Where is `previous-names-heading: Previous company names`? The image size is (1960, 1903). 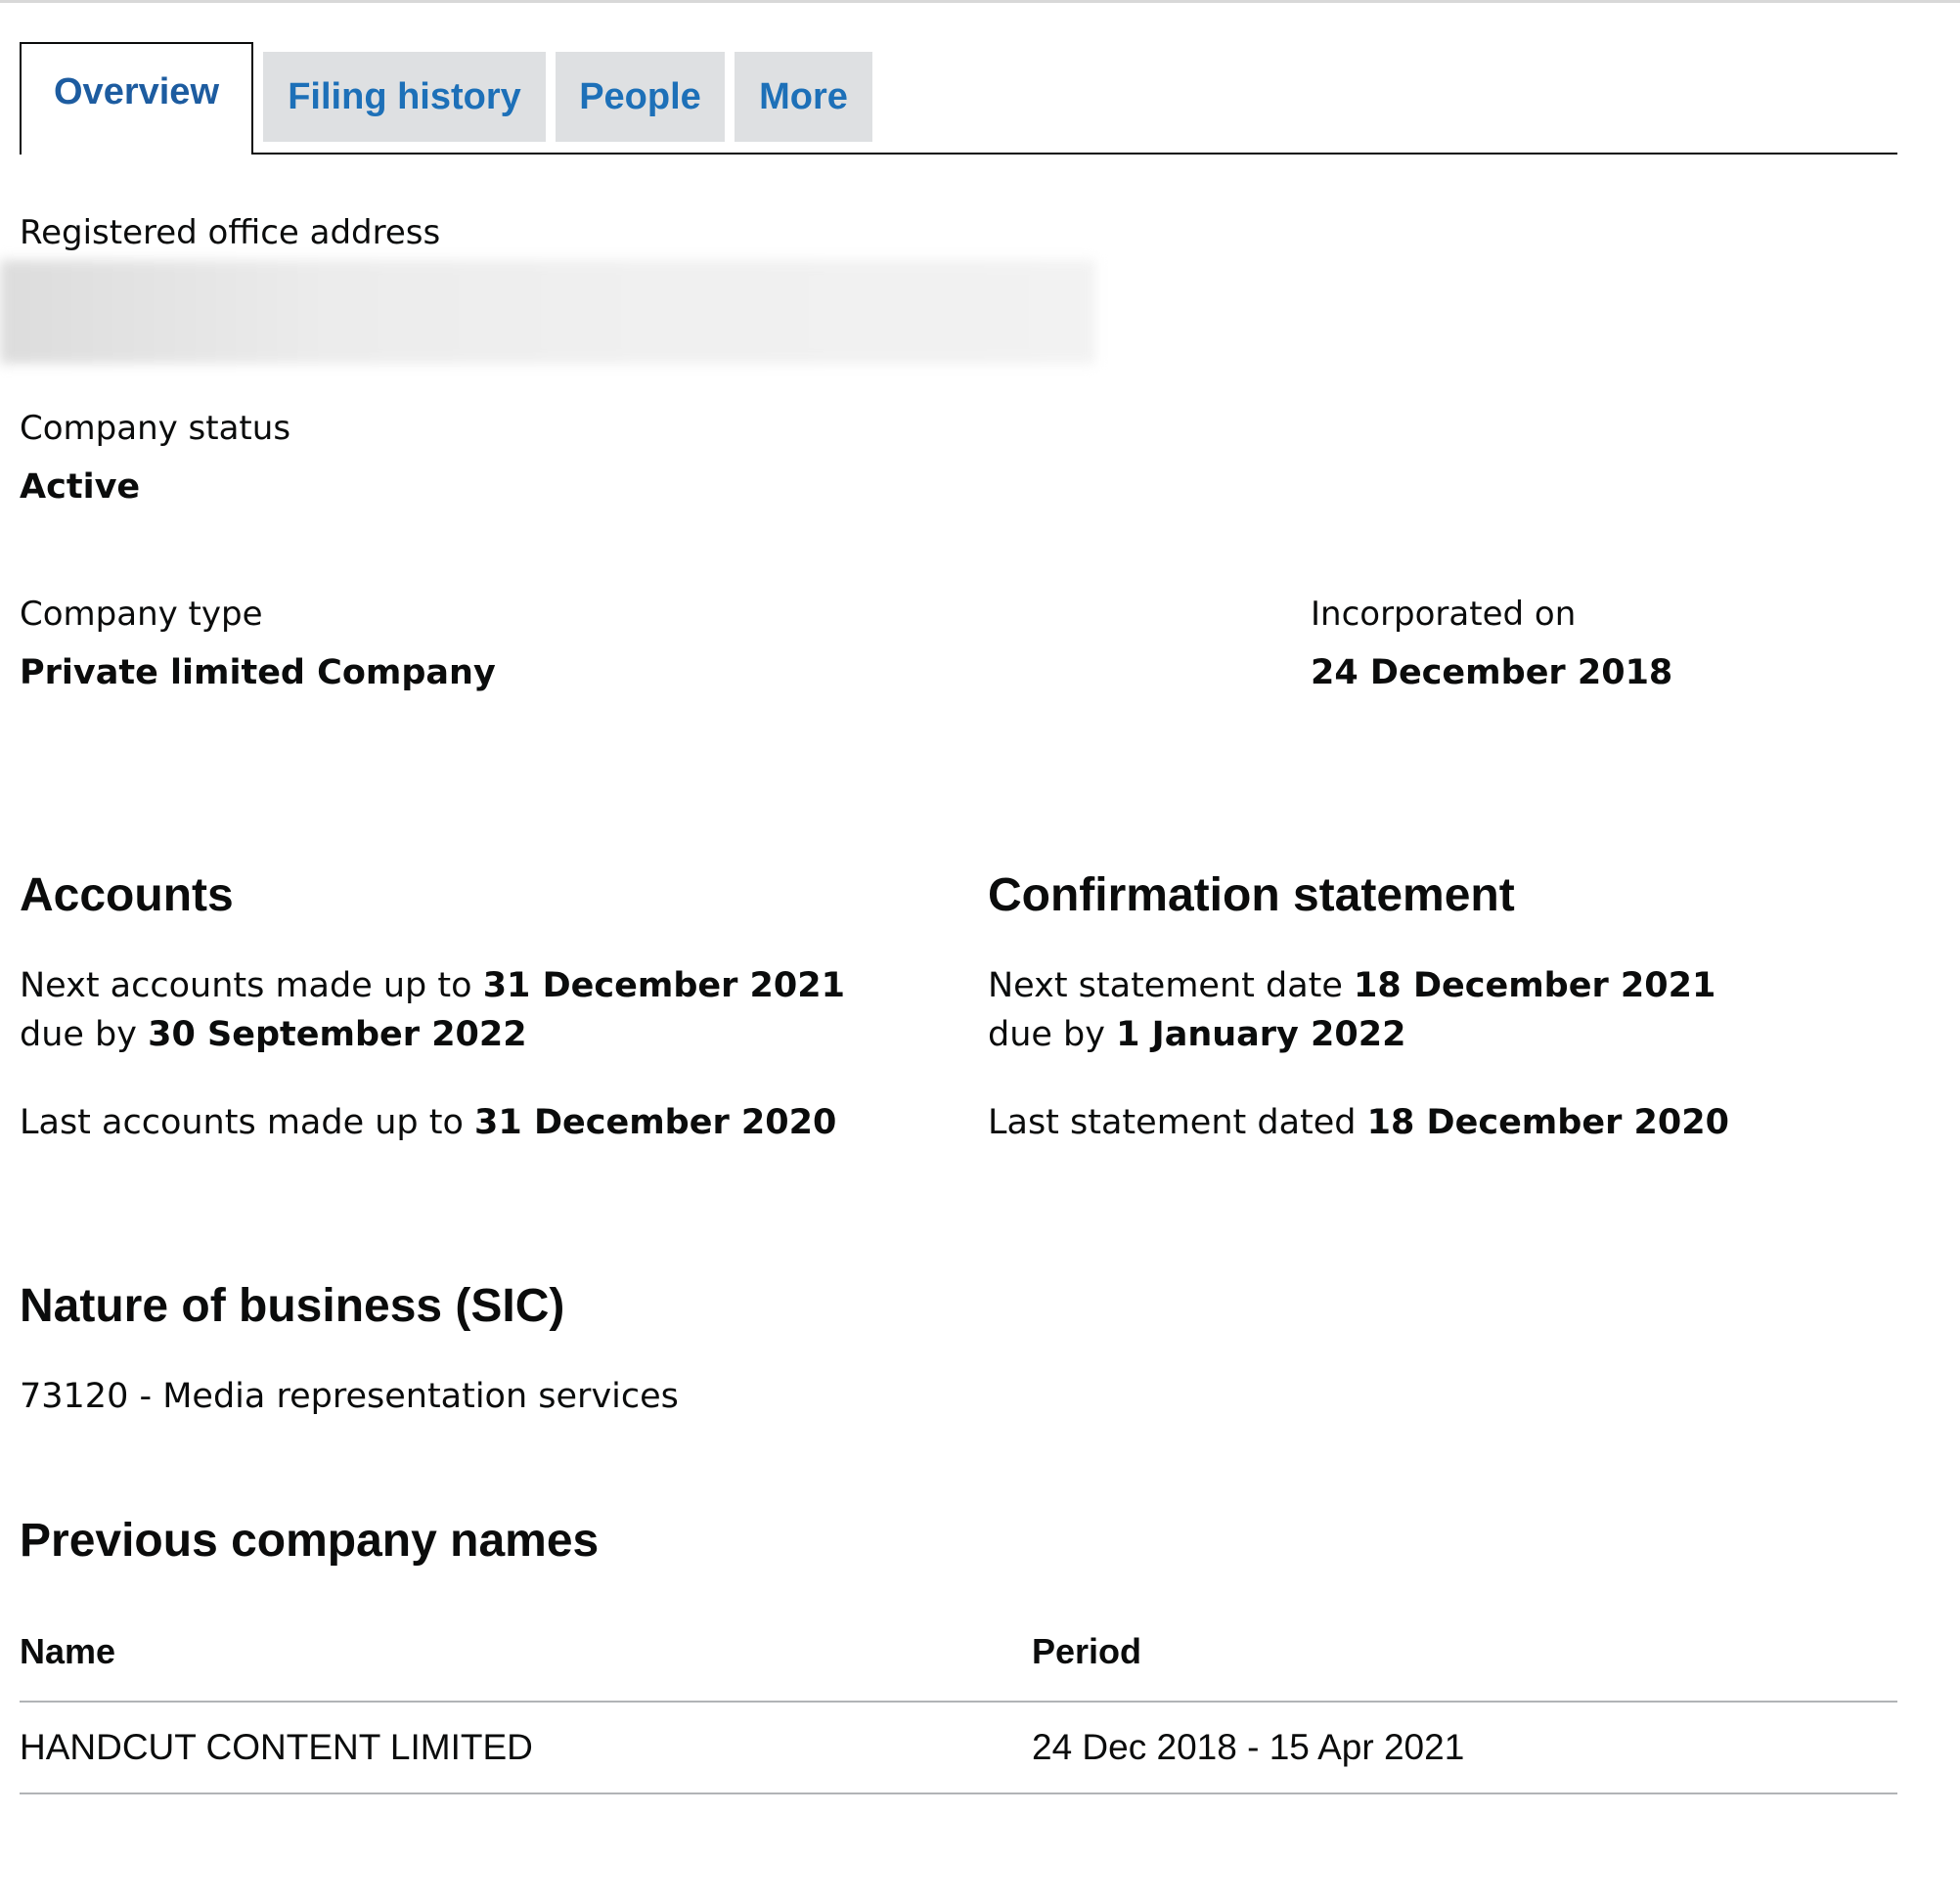
previous-names-heading: Previous company names is located at coordinates (310, 1541).